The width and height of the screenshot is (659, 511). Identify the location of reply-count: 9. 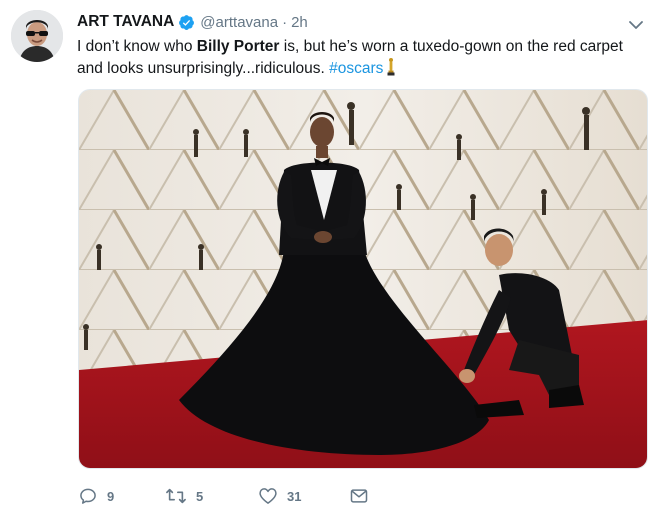
(111, 496).